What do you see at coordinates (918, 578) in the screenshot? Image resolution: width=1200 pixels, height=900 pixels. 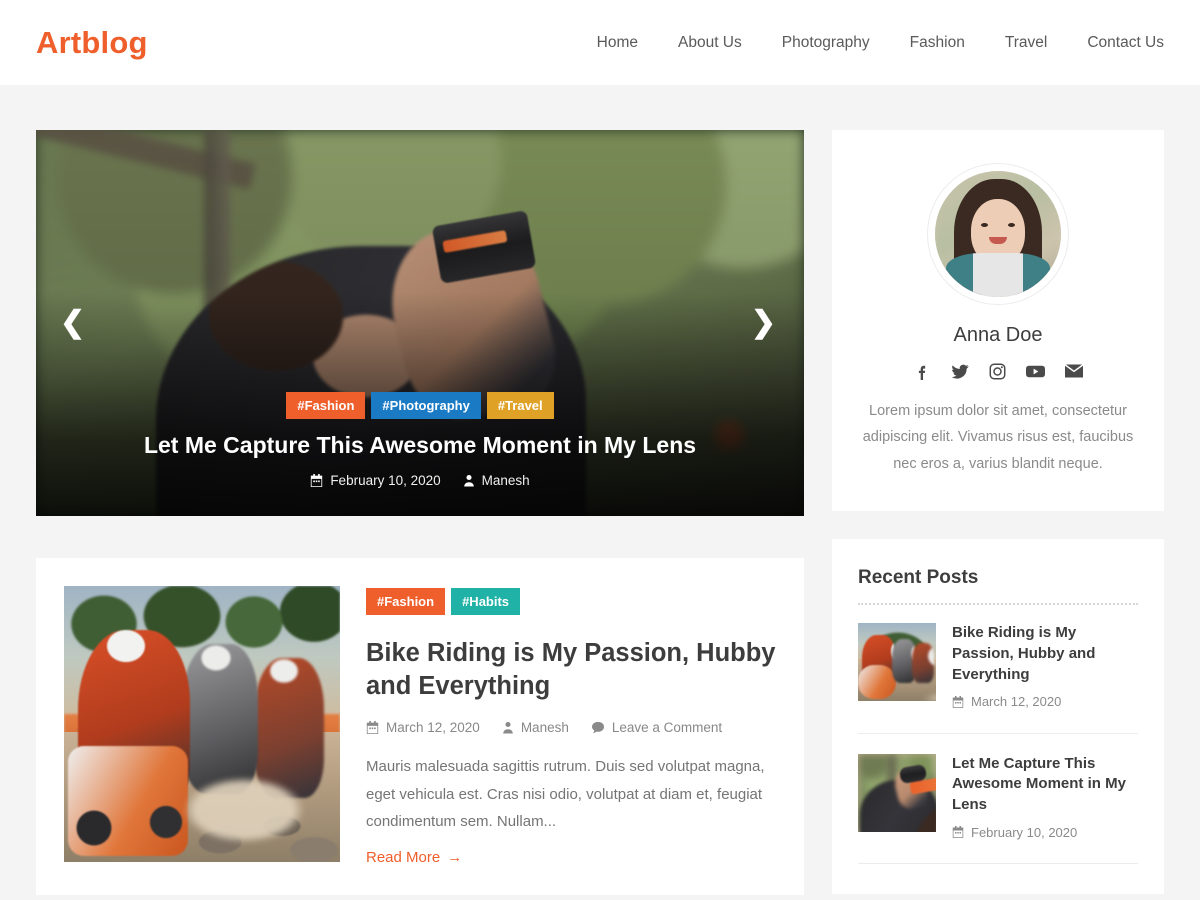 I see `recent-posts-title: Recent Posts` at bounding box center [918, 578].